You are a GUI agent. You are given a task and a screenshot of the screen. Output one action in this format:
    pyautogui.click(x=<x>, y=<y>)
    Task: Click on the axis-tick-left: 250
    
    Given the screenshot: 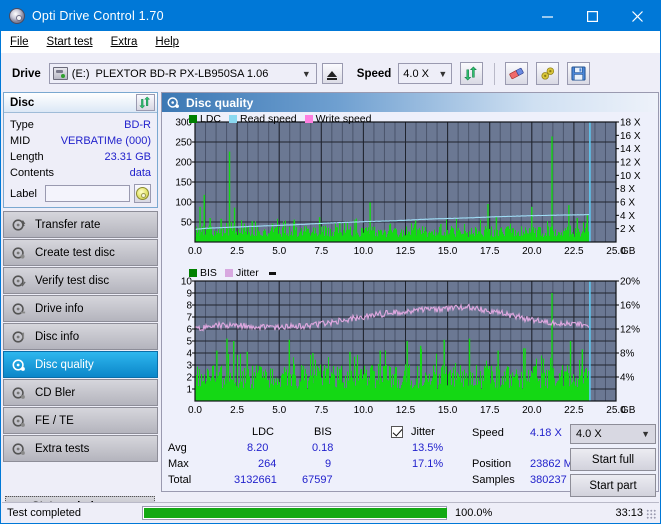 What is the action you would take?
    pyautogui.click(x=183, y=143)
    